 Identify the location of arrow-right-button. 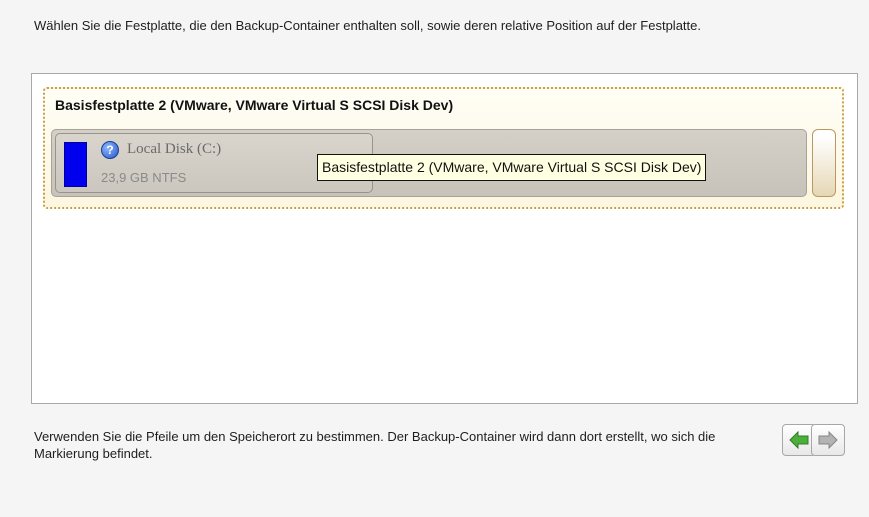
(828, 440).